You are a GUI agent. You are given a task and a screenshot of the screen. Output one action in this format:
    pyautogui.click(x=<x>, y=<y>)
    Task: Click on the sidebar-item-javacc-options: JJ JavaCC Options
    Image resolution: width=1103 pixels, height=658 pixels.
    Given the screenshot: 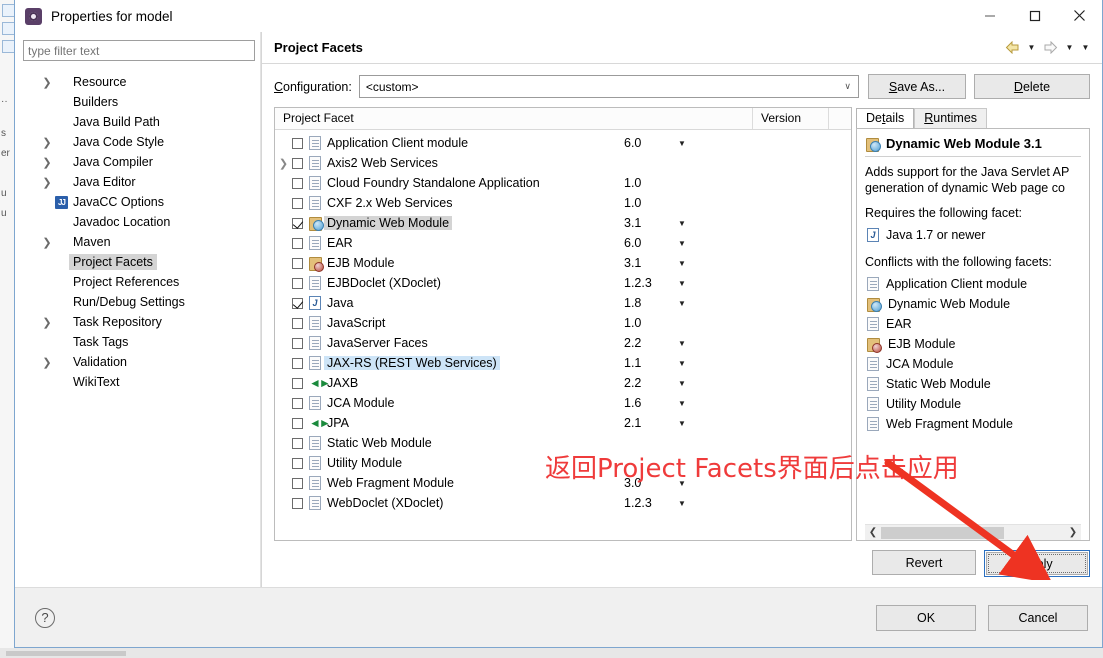 What is the action you would take?
    pyautogui.click(x=141, y=202)
    